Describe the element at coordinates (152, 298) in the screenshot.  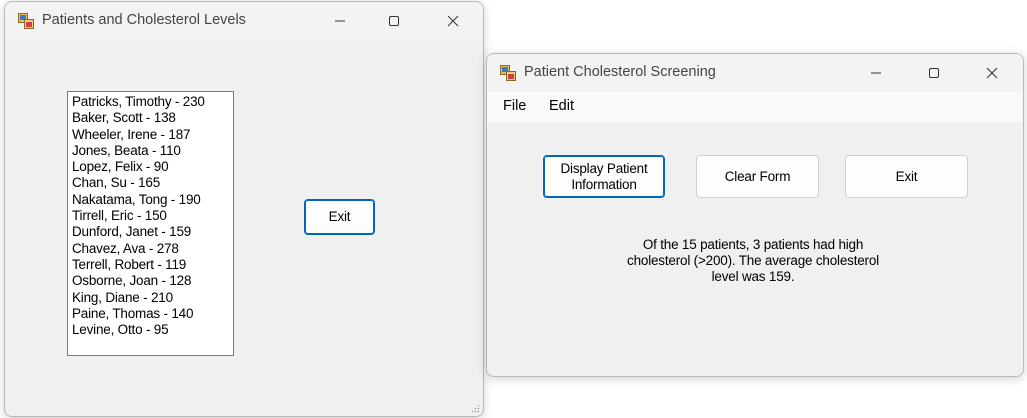
I see `list-item: King, Diane - 210` at that location.